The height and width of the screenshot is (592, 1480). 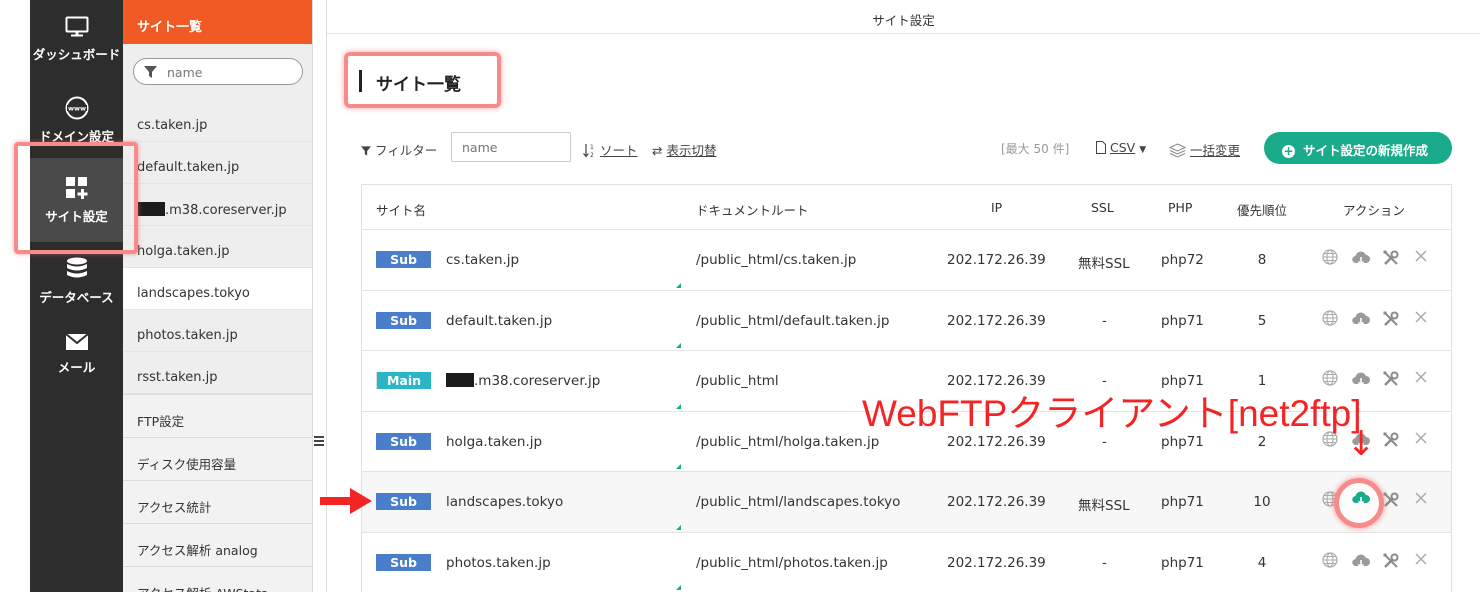 I want to click on sidebar-menu-awstats: アクセス解析 AWStats, so click(x=217, y=579).